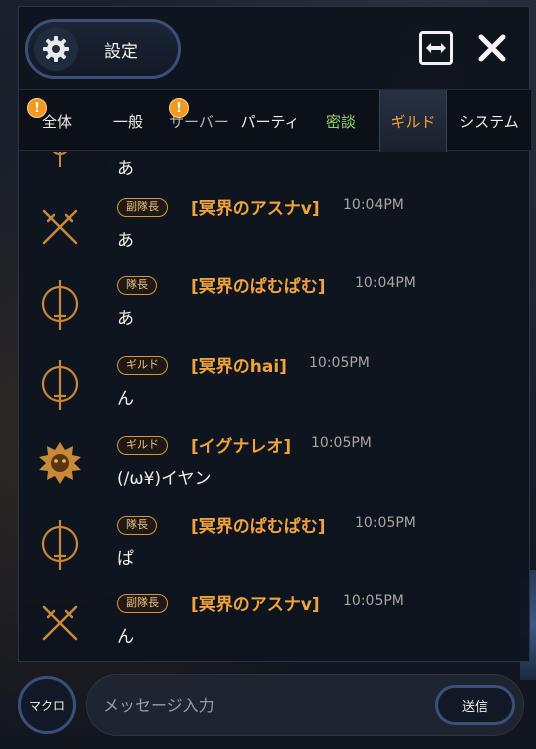 This screenshot has width=536, height=749. What do you see at coordinates (56, 121) in the screenshot?
I see `tab-label: 全体` at bounding box center [56, 121].